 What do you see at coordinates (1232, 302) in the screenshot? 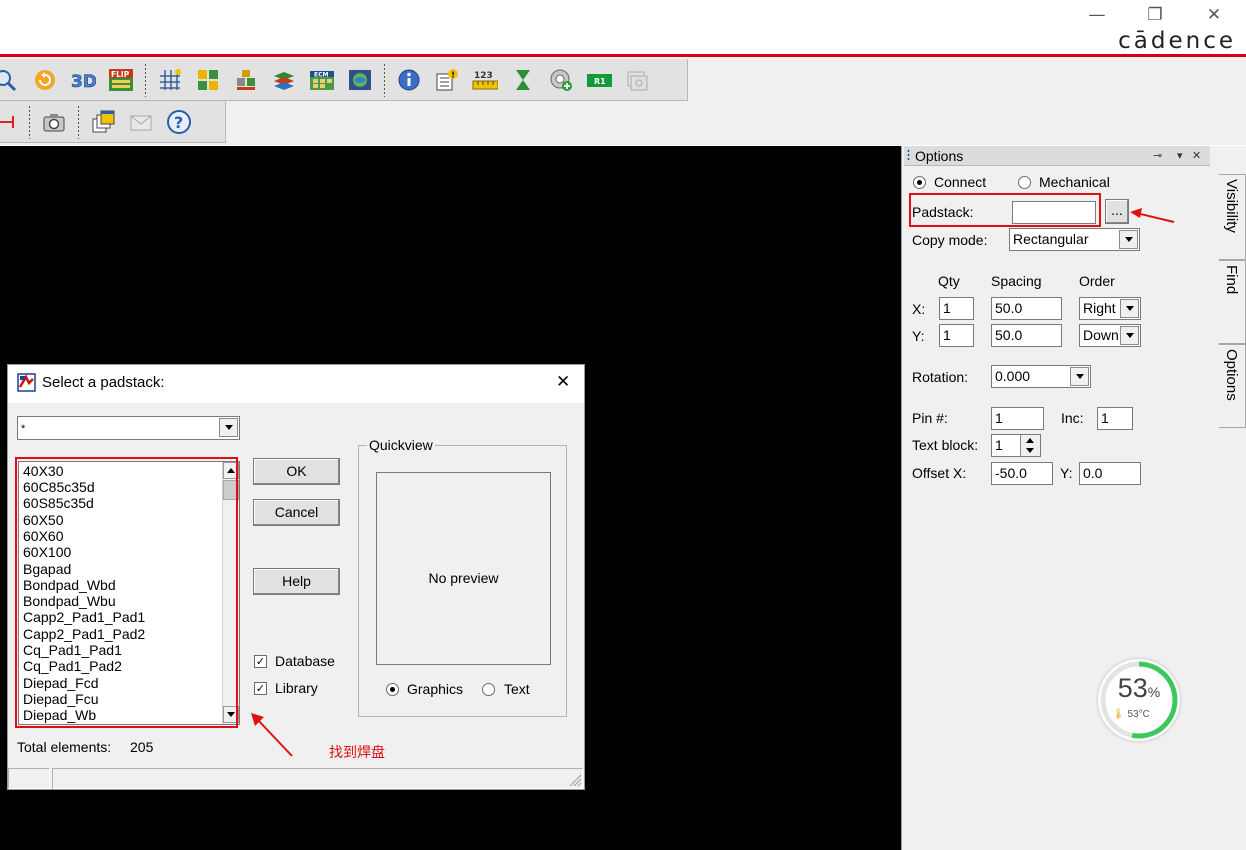
I see `tab-find: Find` at bounding box center [1232, 302].